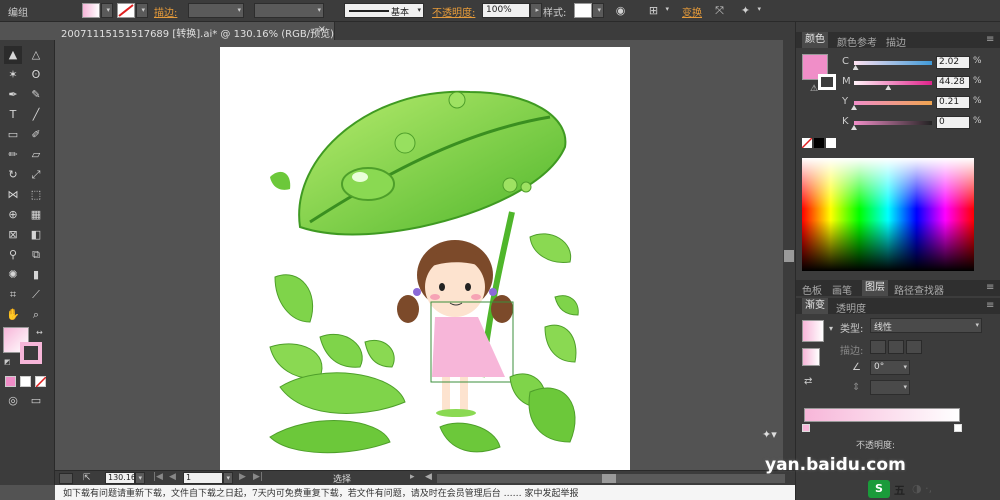  I want to click on curvature-tool-icon: ✎, so click(36, 95).